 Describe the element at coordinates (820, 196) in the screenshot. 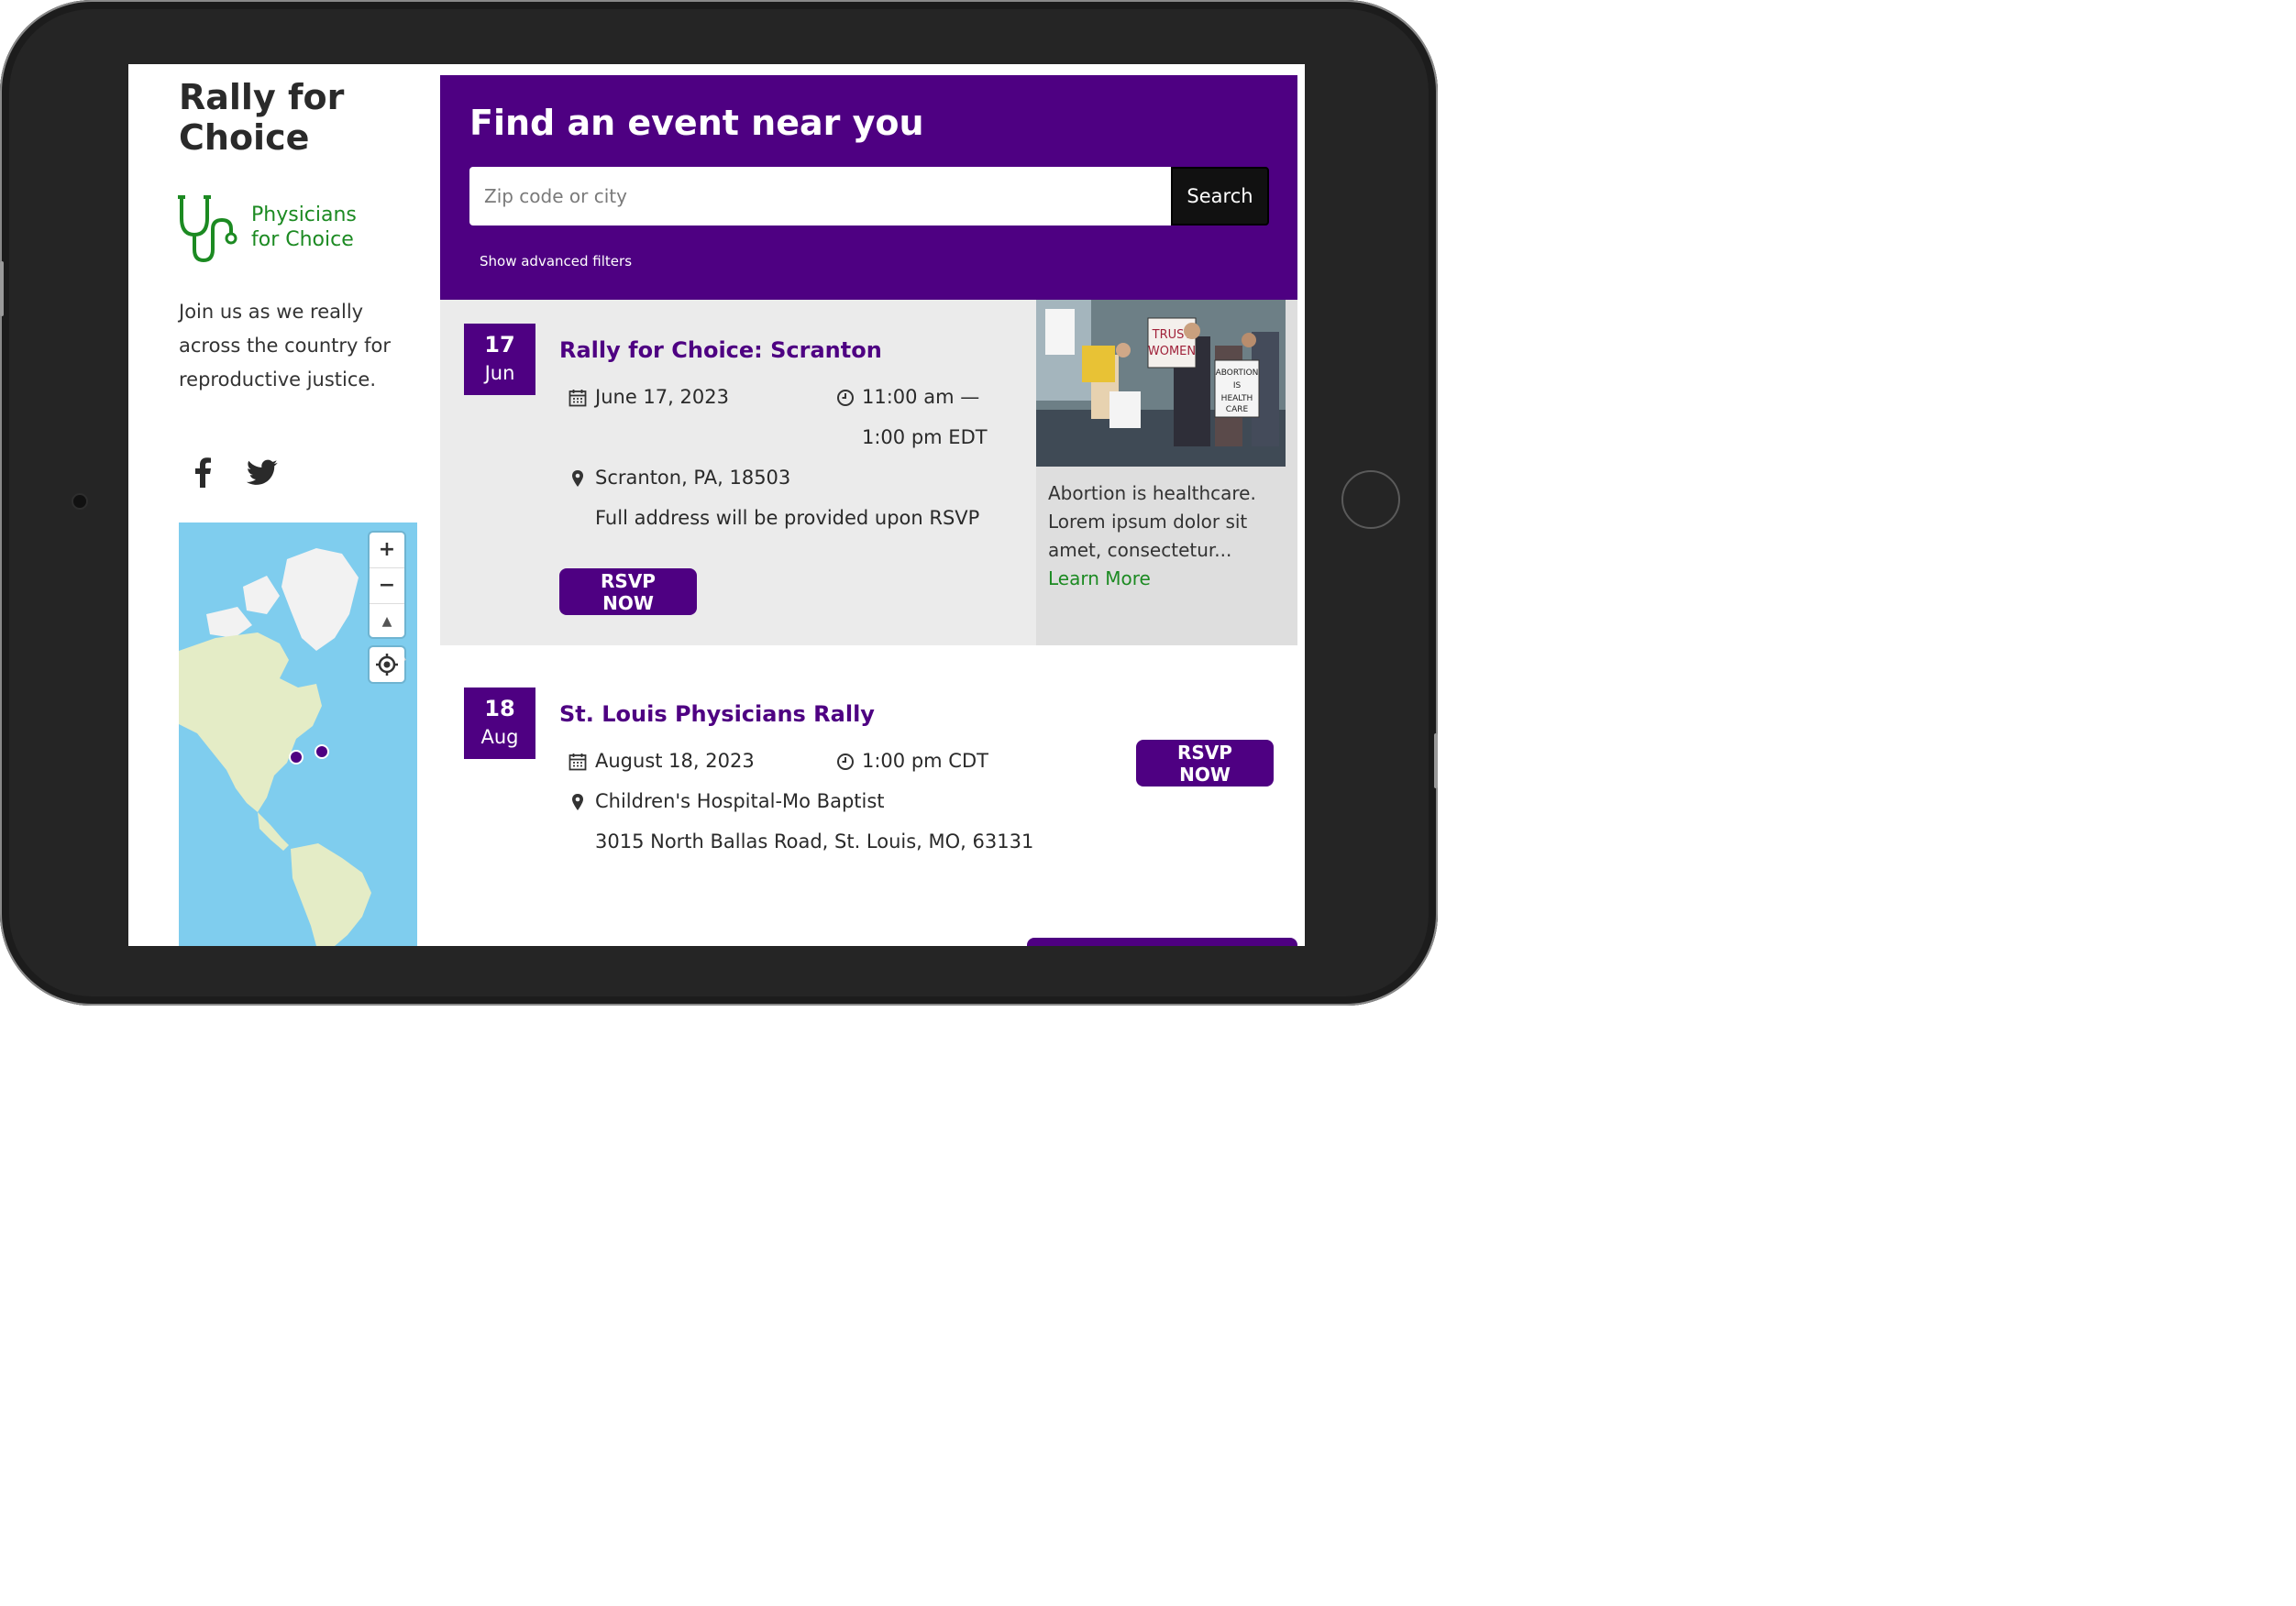

I see `location-search-input` at that location.